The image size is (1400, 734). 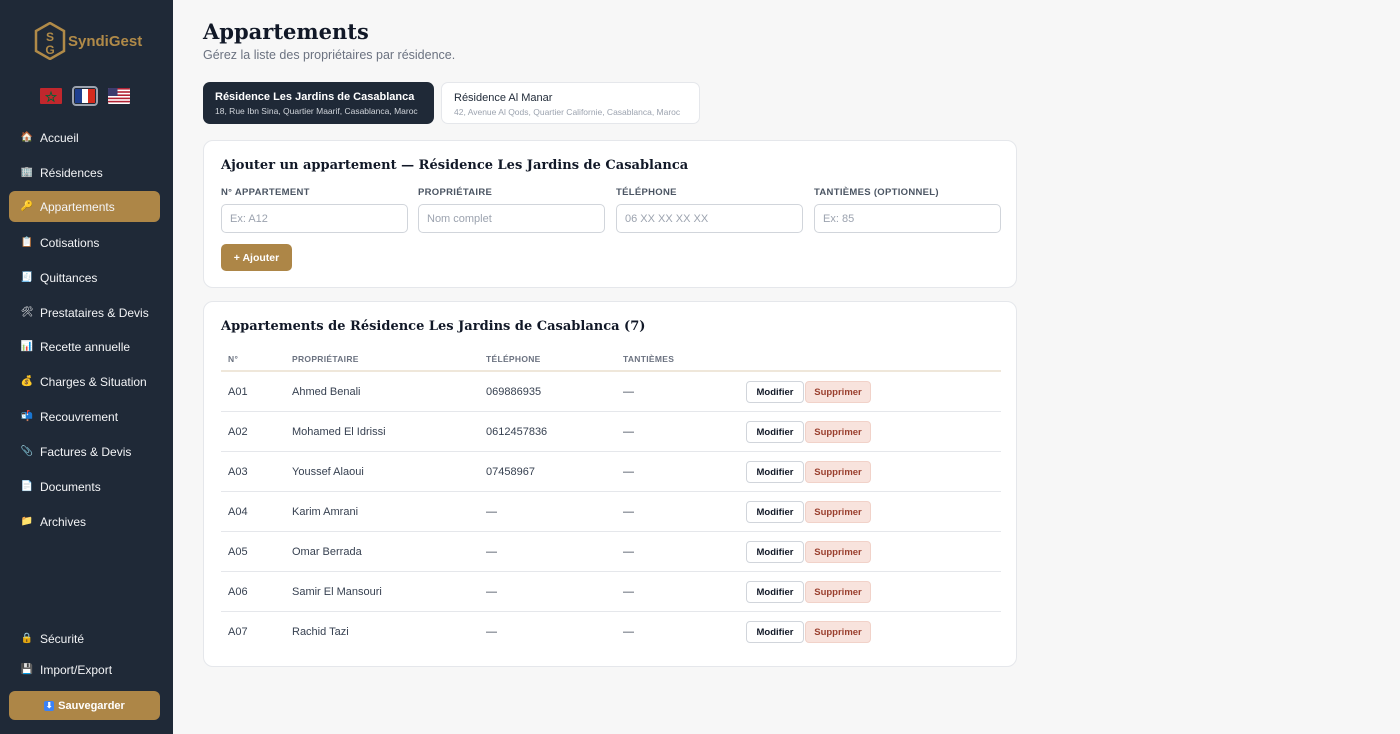 I want to click on sidebar-item-recouvrement: 📬 Recouvrement, so click(x=84, y=416).